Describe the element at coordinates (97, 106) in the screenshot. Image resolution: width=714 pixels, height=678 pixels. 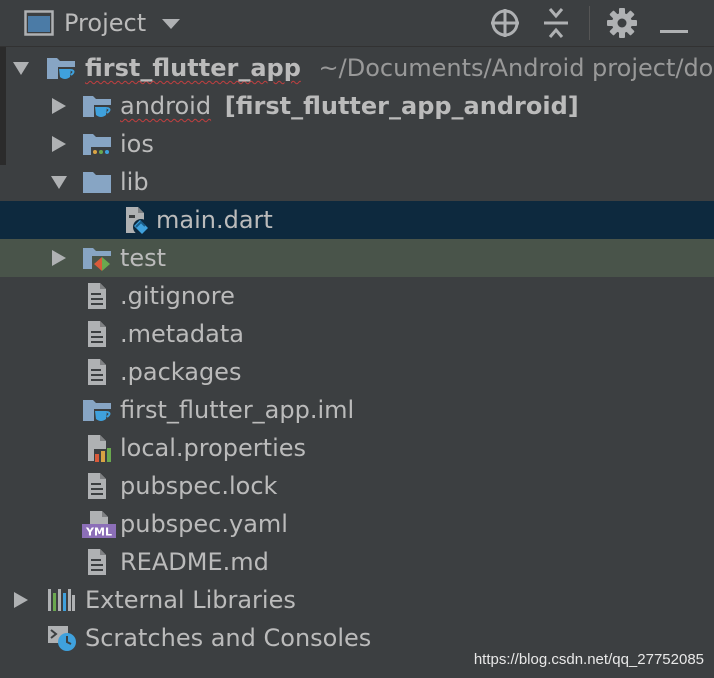
I see `flutter-module-folder-icon` at that location.